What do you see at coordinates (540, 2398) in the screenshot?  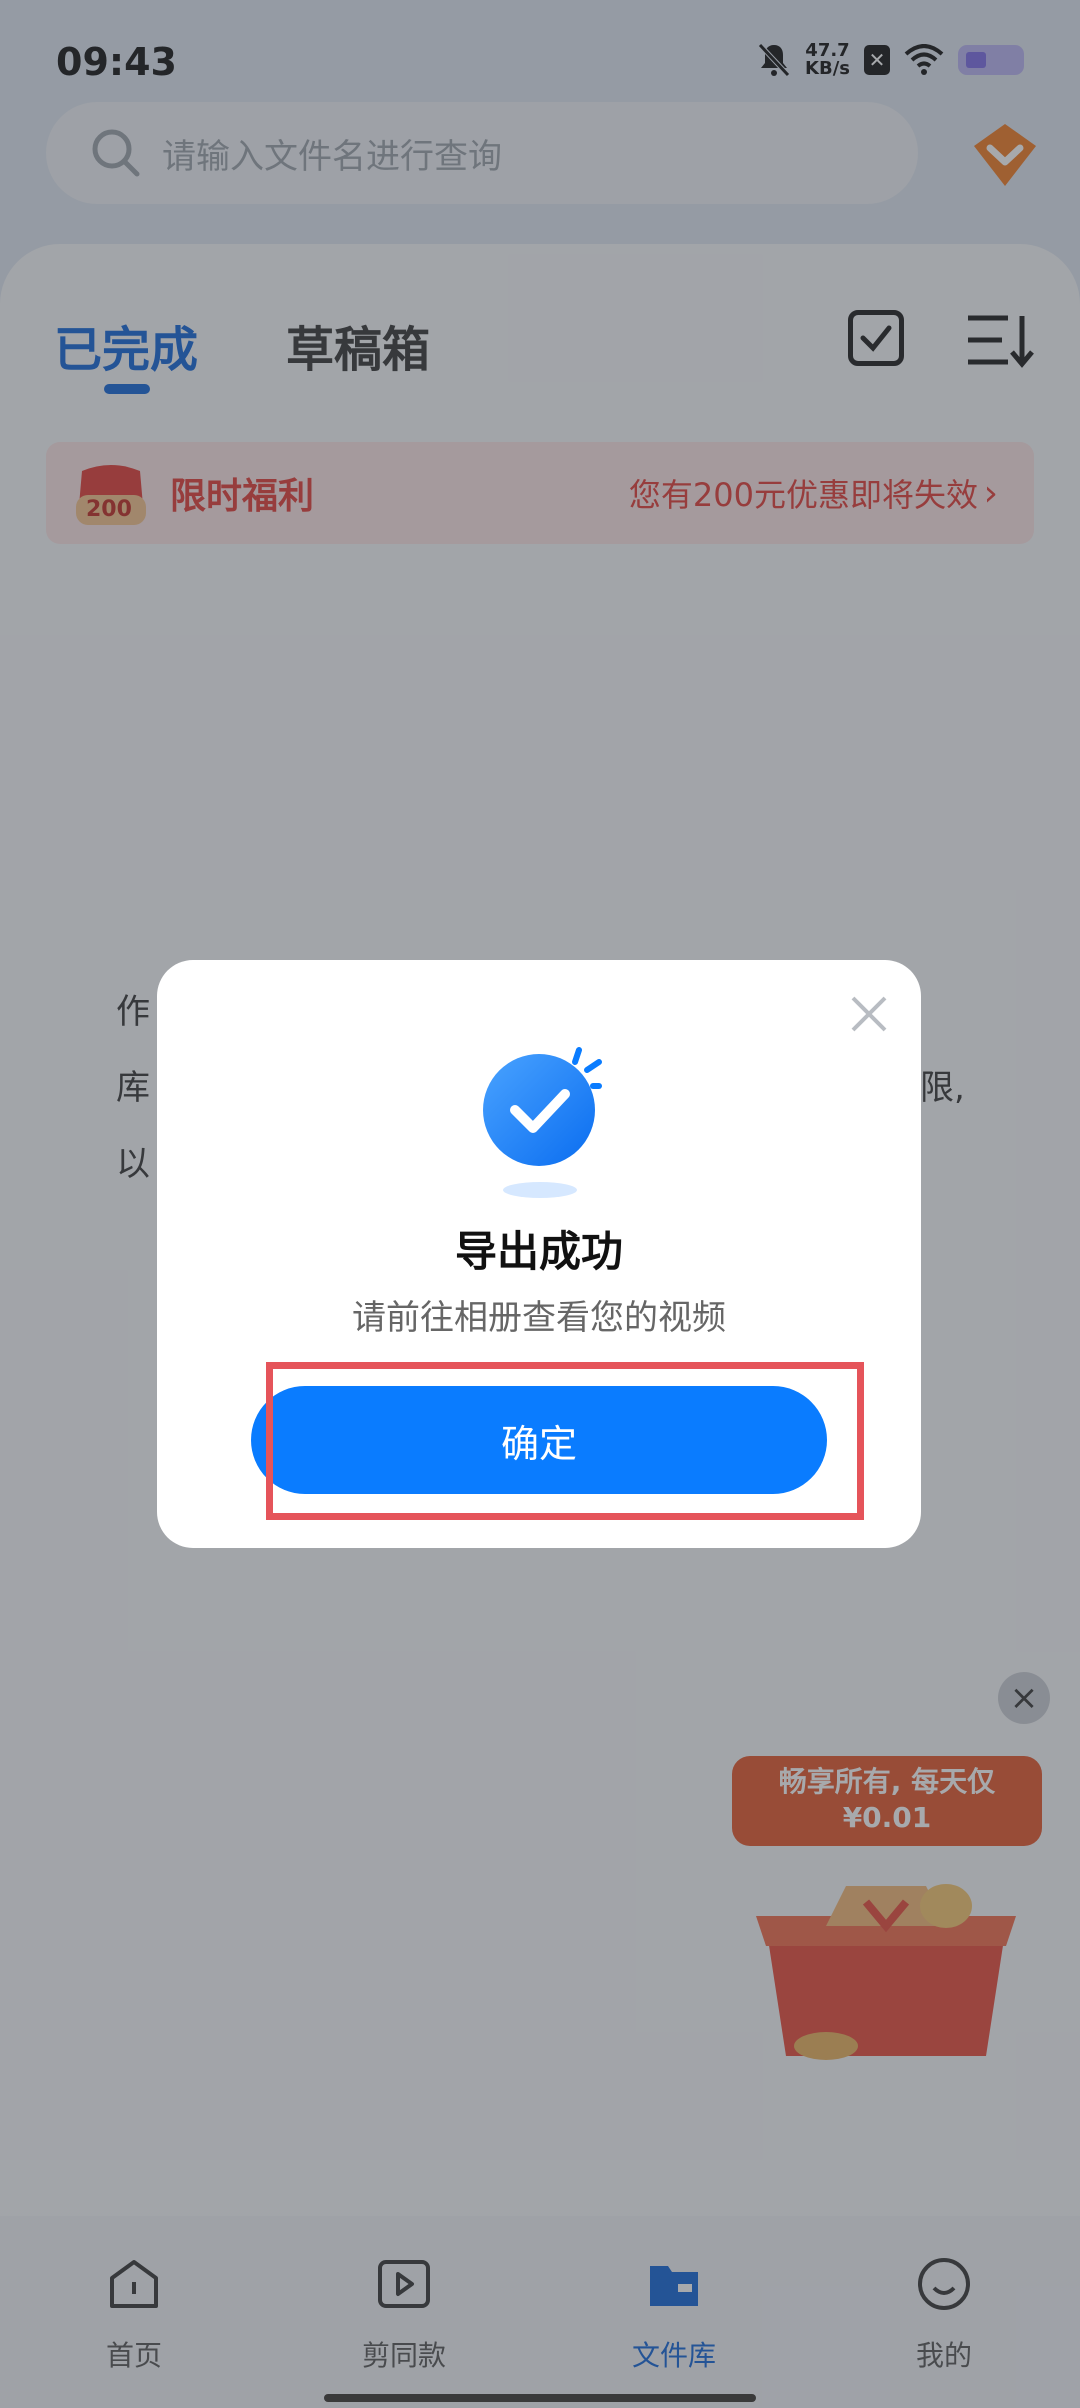 I see `home-indicator` at bounding box center [540, 2398].